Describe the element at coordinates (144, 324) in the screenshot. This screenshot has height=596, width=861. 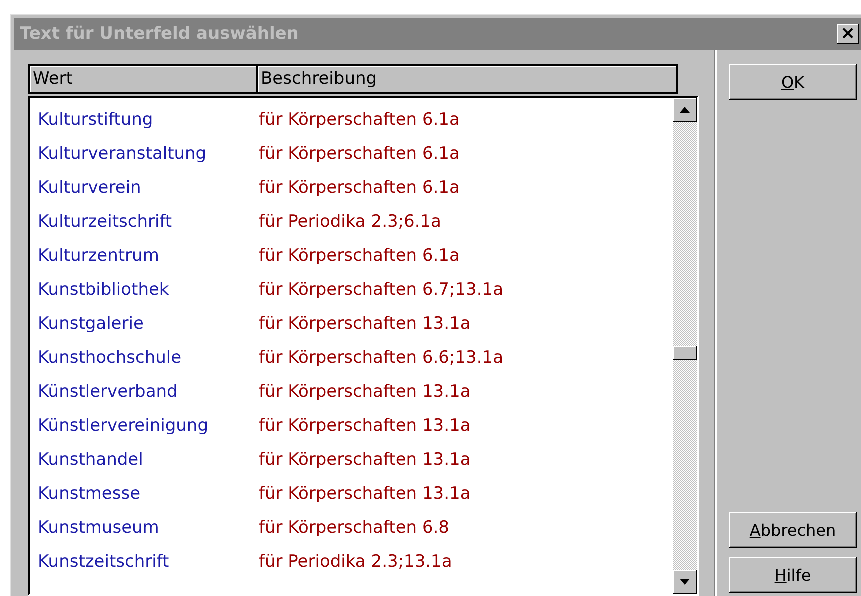
I see `value-text: Kunstgalerie` at that location.